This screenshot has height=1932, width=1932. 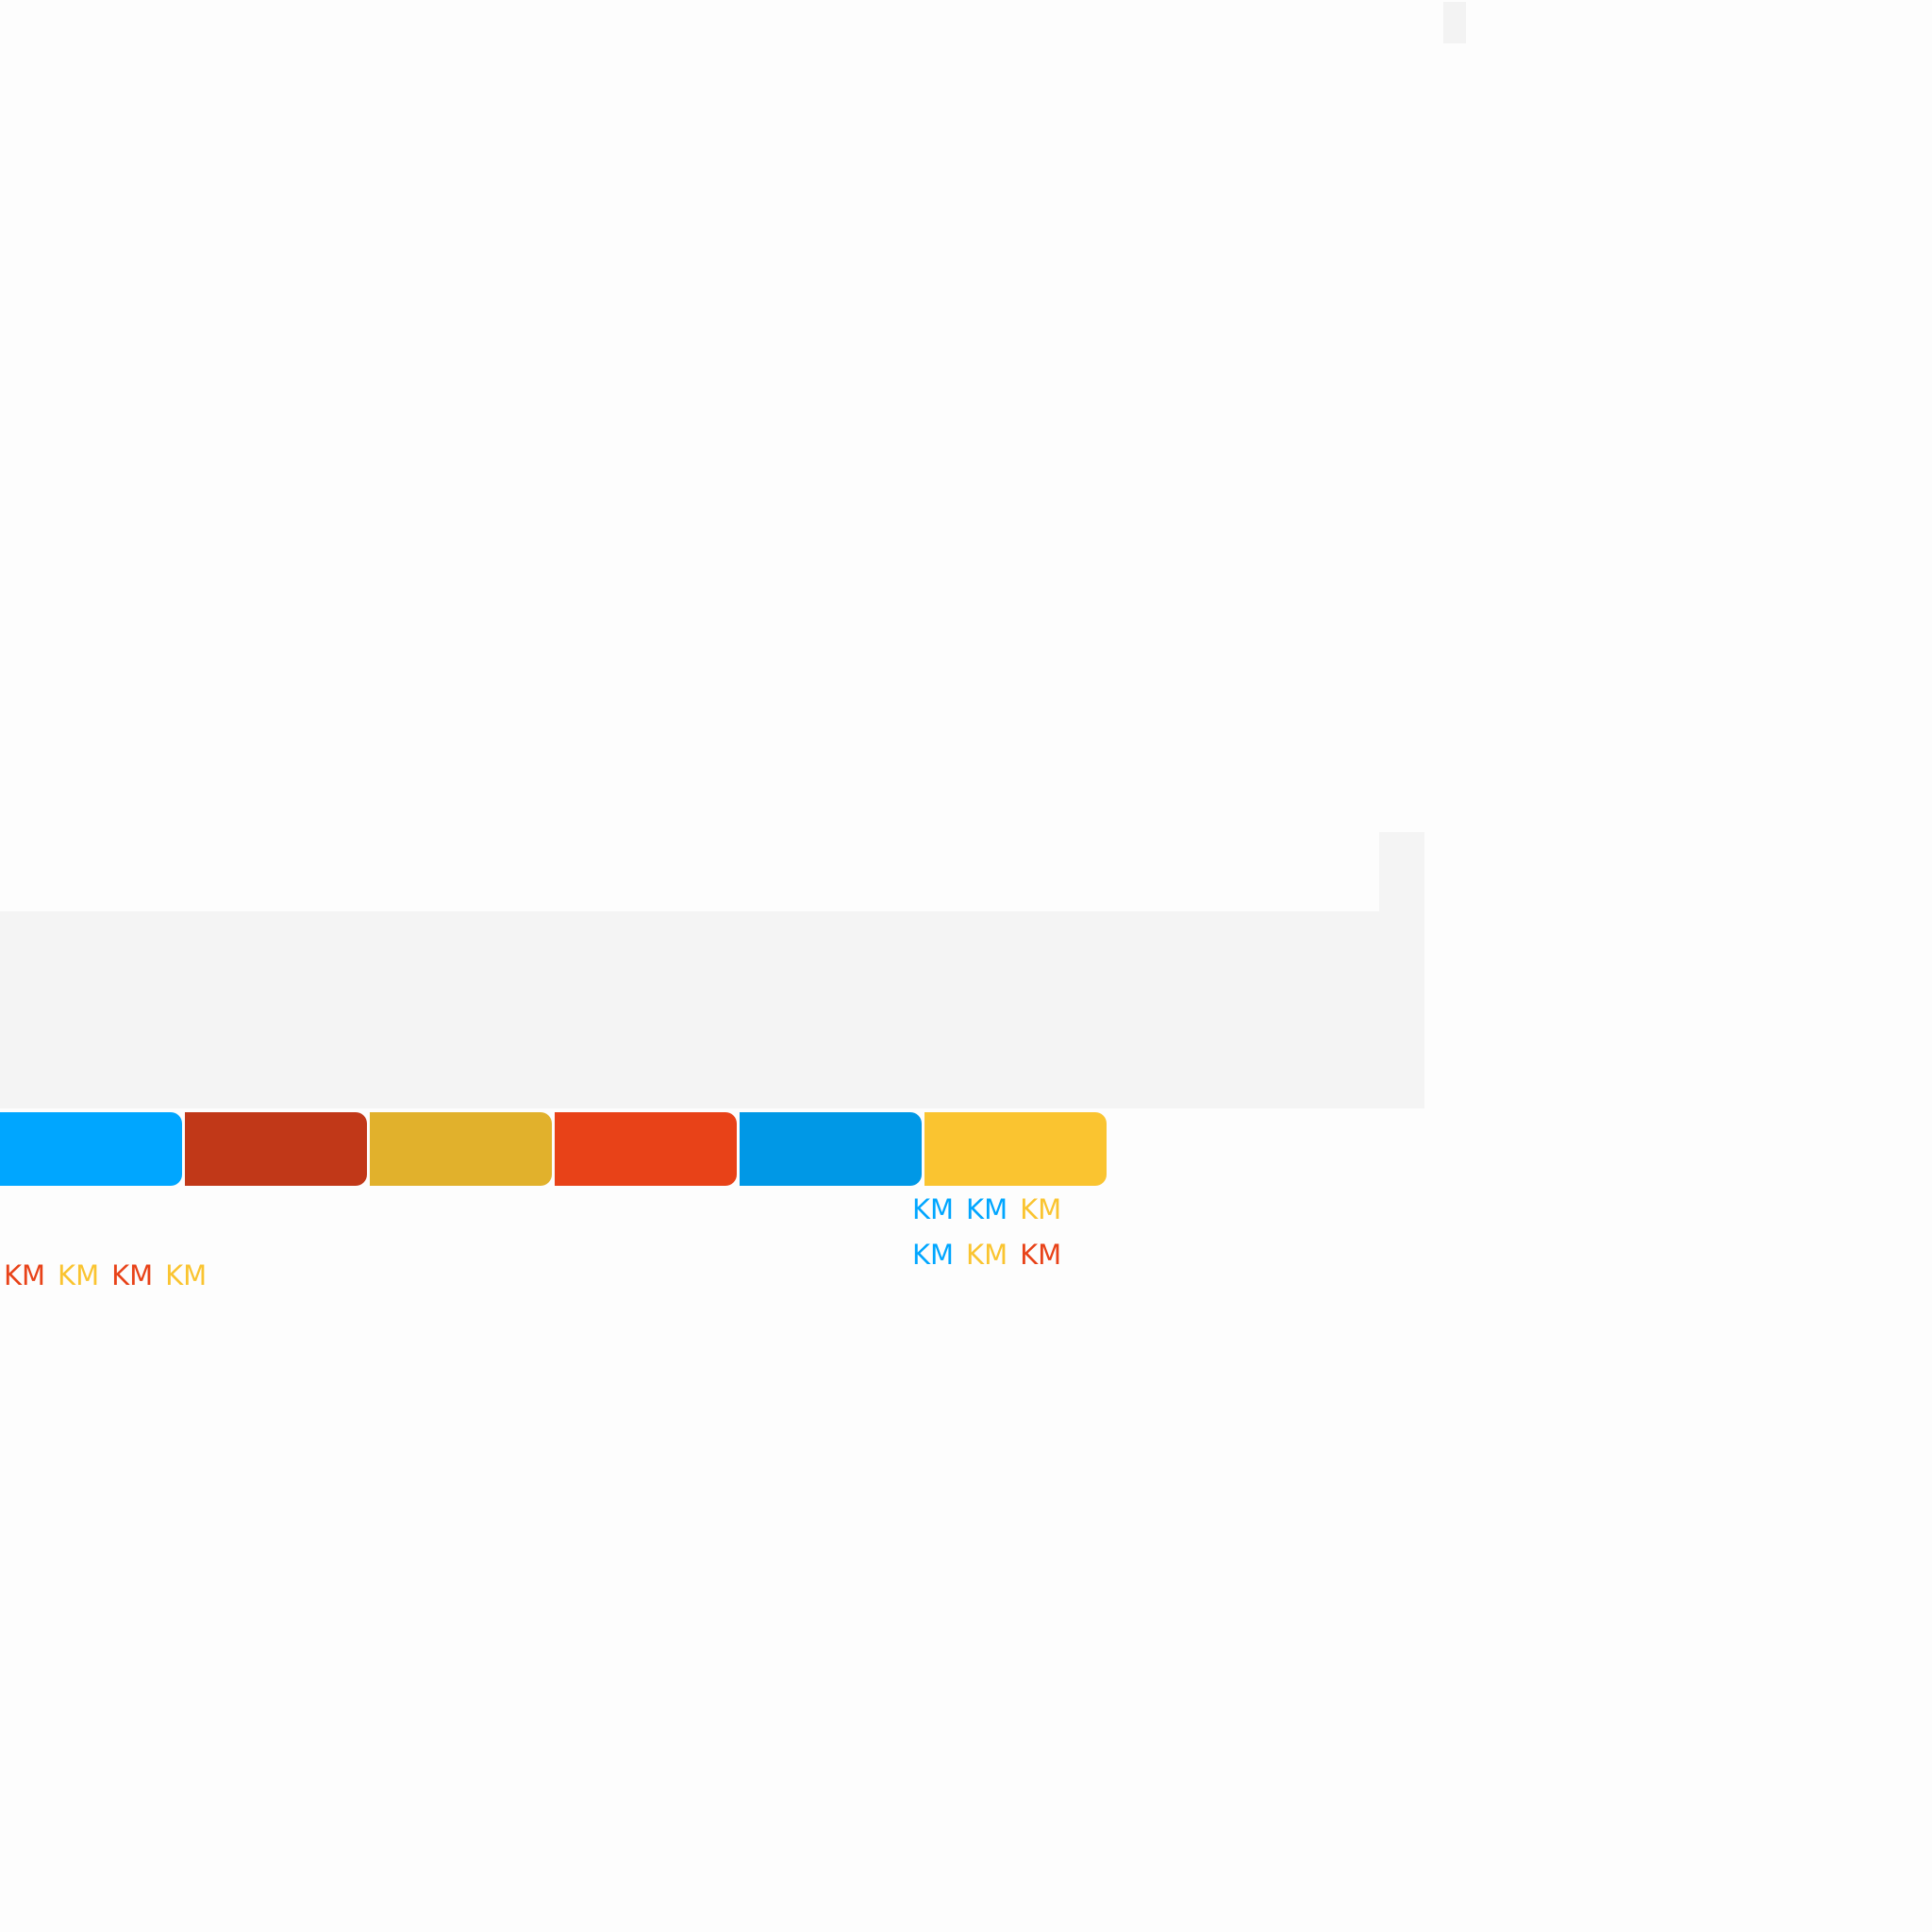 I want to click on km-label-group-right-row1: KM KM KM, so click(x=993, y=1210).